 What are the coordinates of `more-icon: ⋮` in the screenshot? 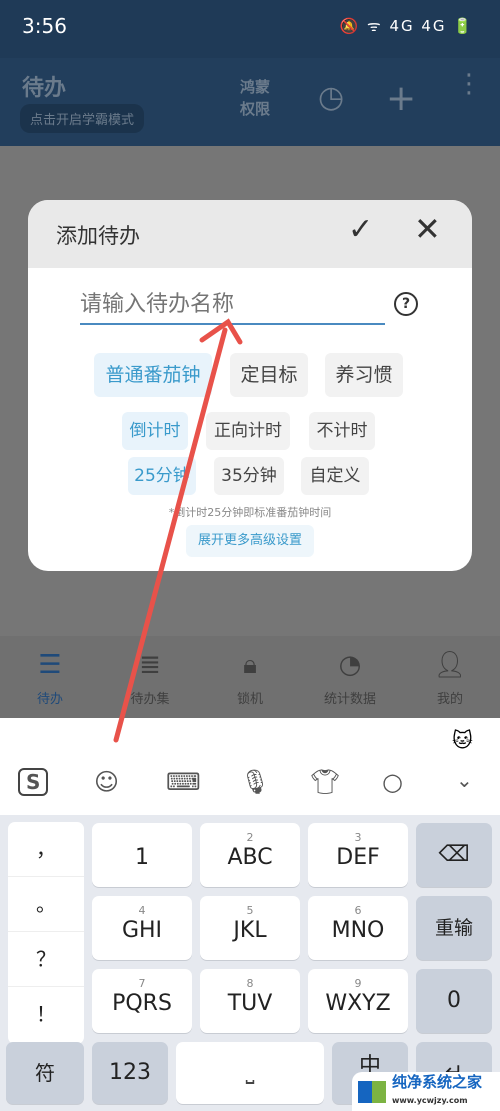 It's located at (469, 84).